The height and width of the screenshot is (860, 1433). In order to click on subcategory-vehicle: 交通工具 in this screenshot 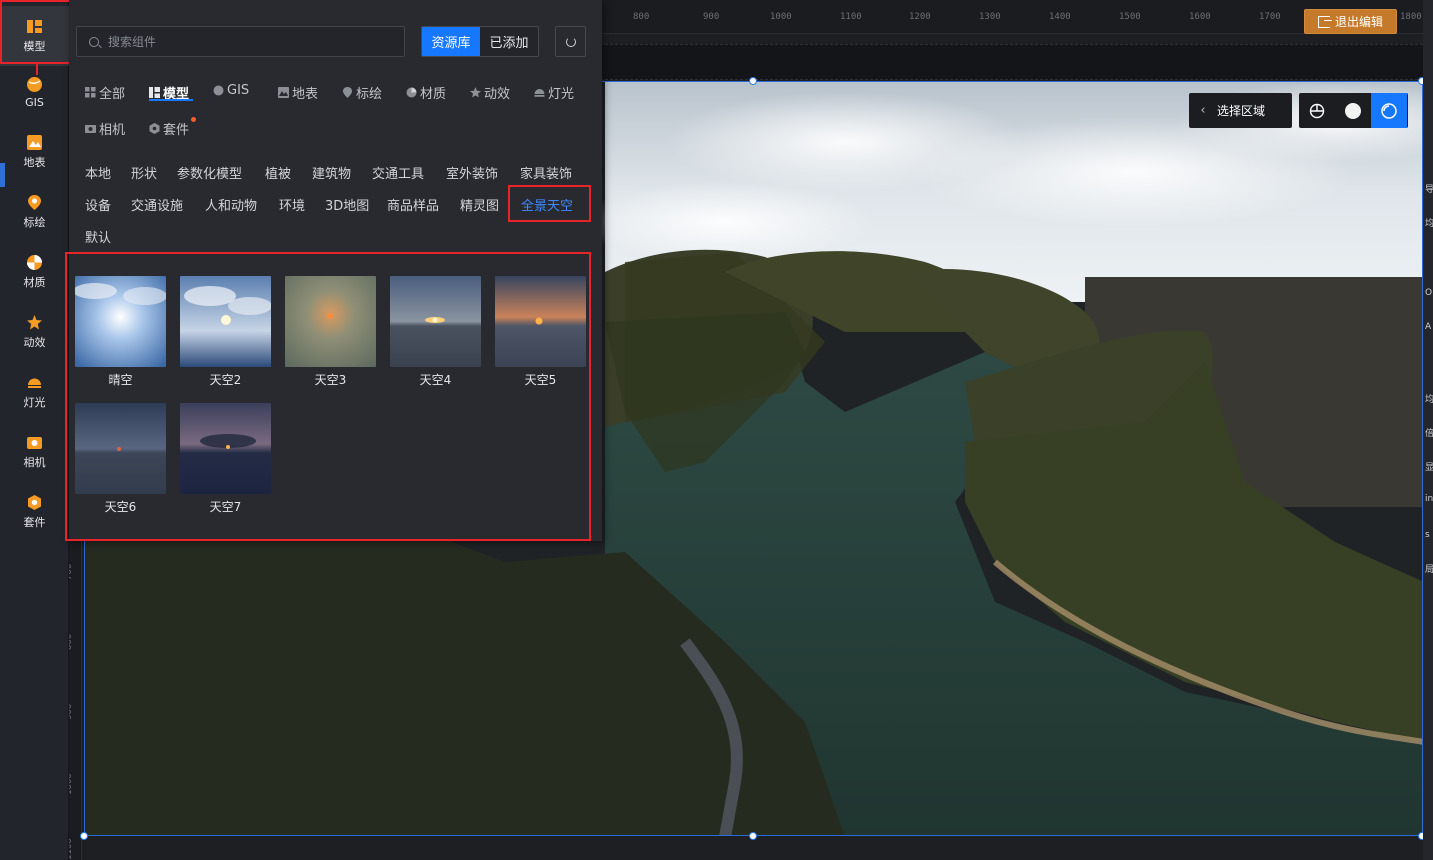, I will do `click(398, 172)`.